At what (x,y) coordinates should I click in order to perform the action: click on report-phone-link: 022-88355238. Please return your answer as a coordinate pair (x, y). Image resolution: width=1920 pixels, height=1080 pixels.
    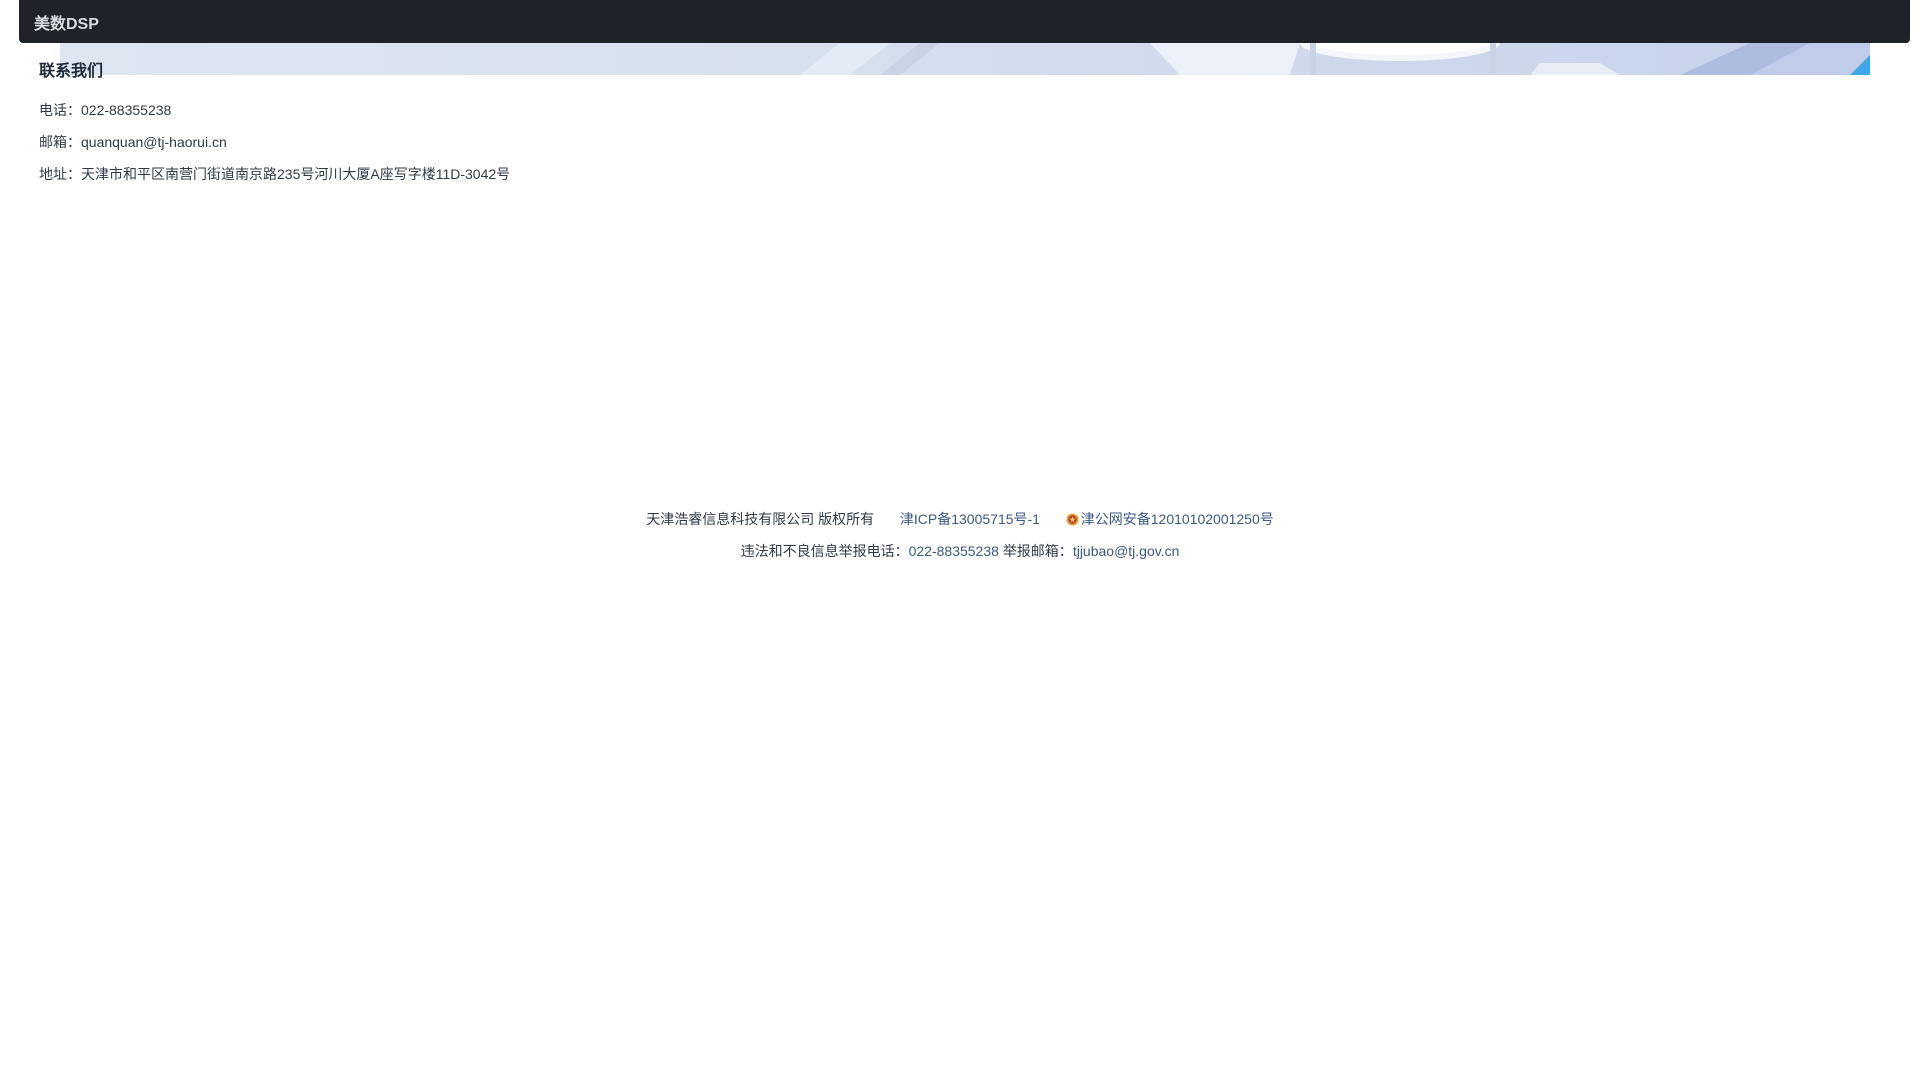
    Looking at the image, I should click on (954, 551).